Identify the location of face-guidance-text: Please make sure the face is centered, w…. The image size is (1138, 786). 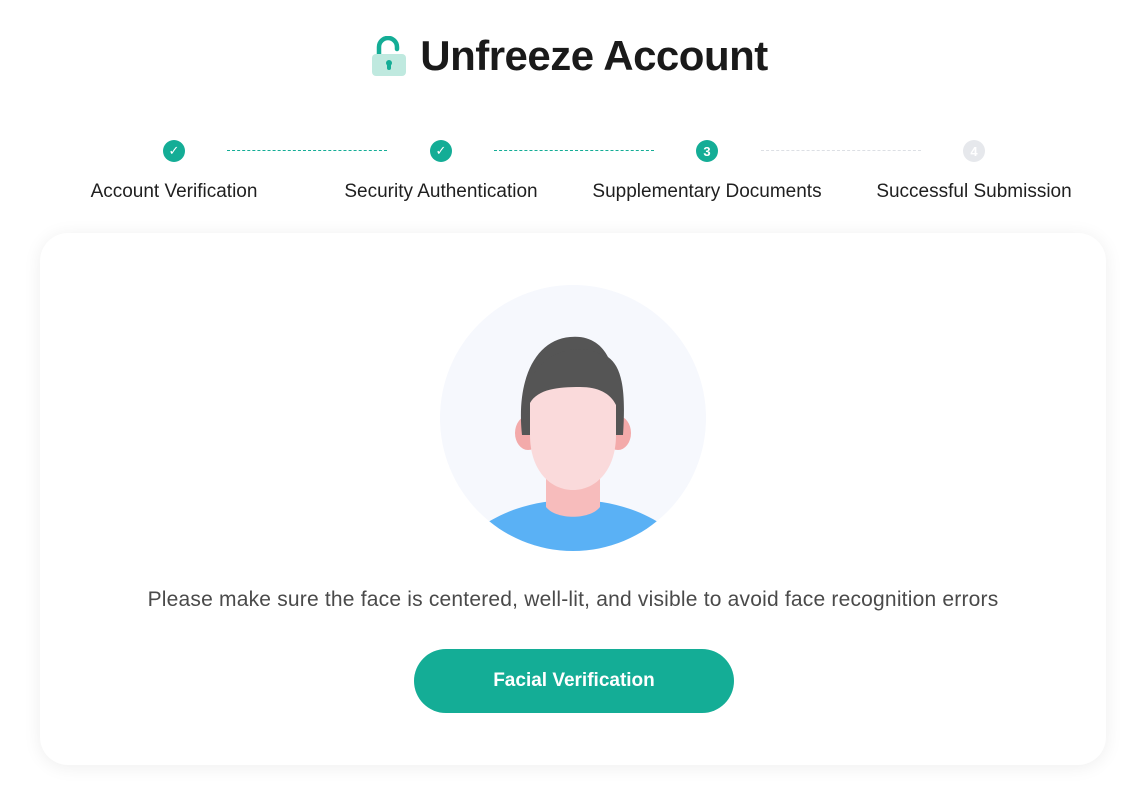
(573, 599).